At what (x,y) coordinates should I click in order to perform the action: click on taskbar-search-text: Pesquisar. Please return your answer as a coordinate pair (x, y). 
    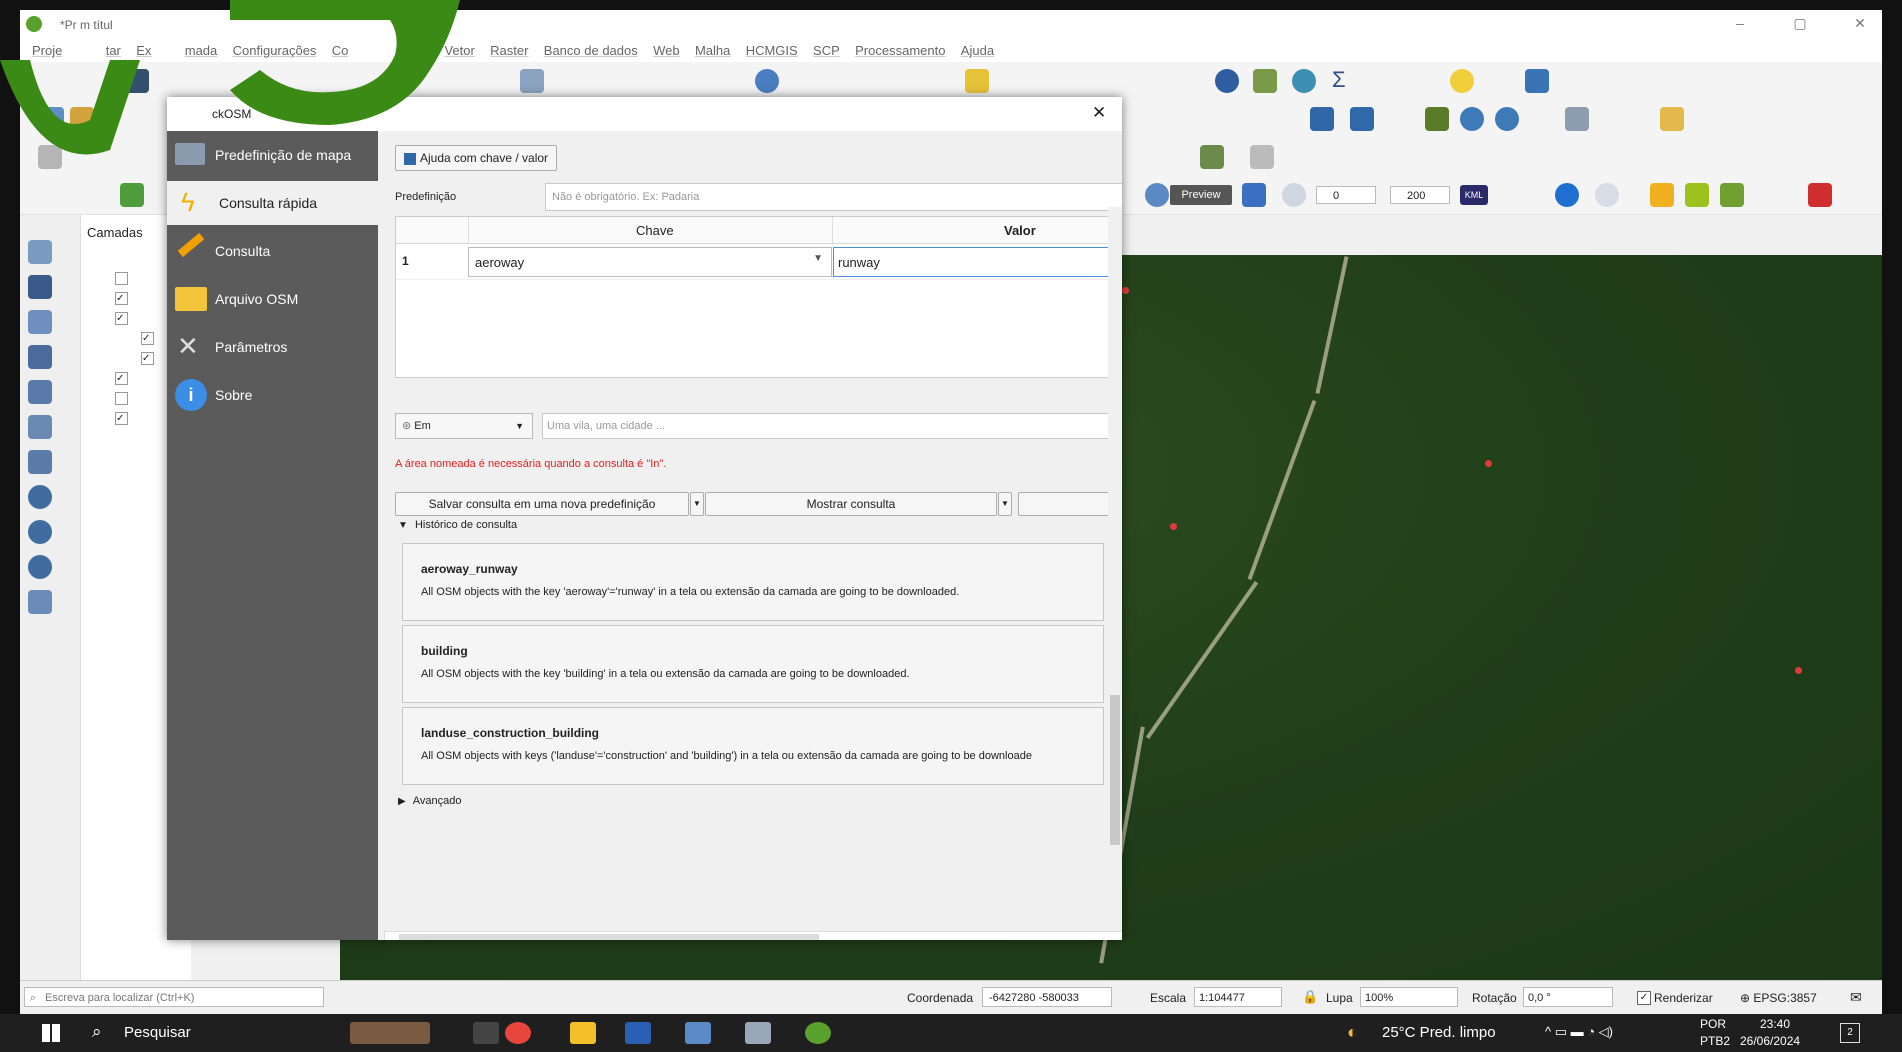
    Looking at the image, I should click on (157, 1032).